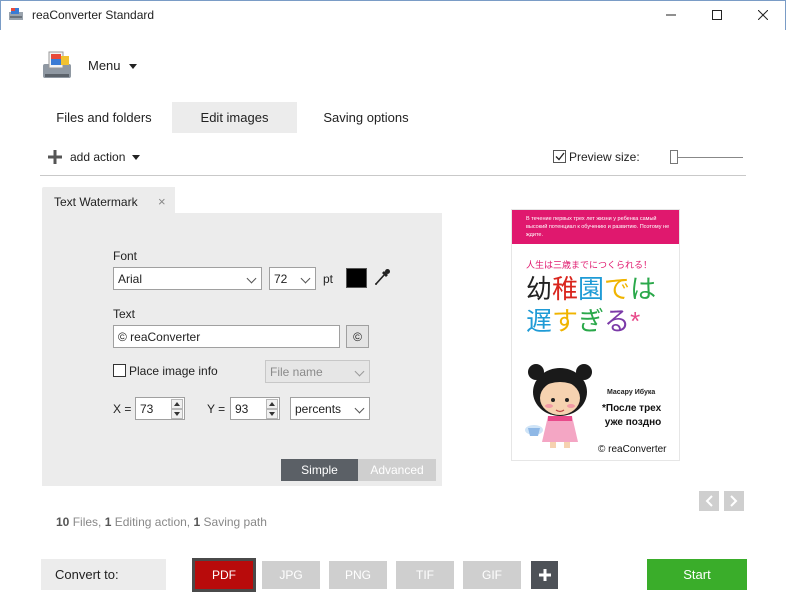 Image resolution: width=786 pixels, height=610 pixels. What do you see at coordinates (242, 409) in the screenshot?
I see `y-position-value: 93` at bounding box center [242, 409].